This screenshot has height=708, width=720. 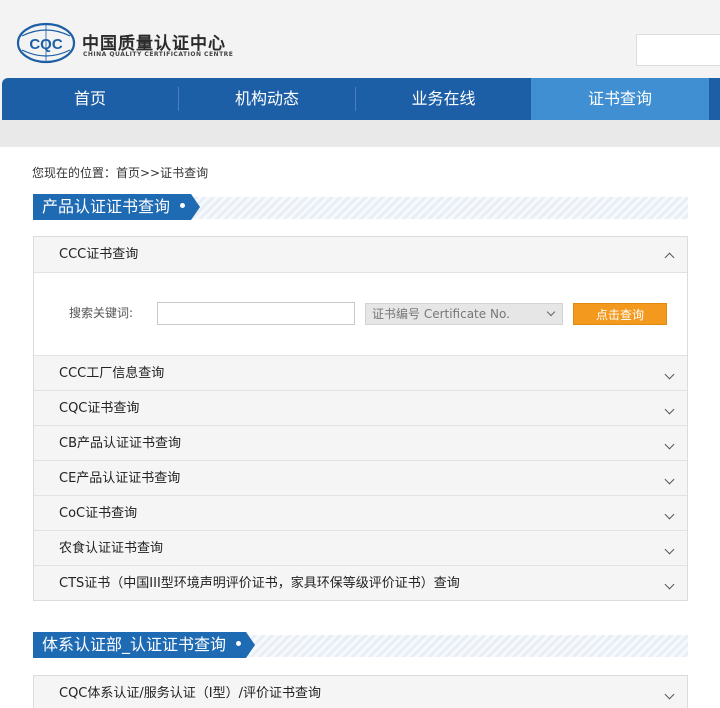 I want to click on accordion-item-label: CoC证书查询, so click(x=98, y=513).